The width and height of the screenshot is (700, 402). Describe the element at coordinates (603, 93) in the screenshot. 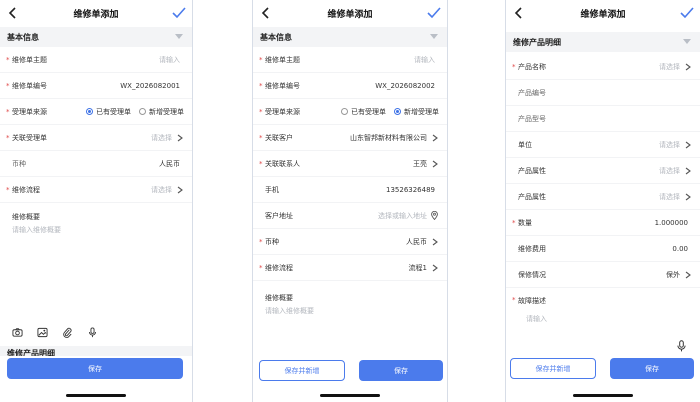

I see `row-product-code: 产品编号` at that location.